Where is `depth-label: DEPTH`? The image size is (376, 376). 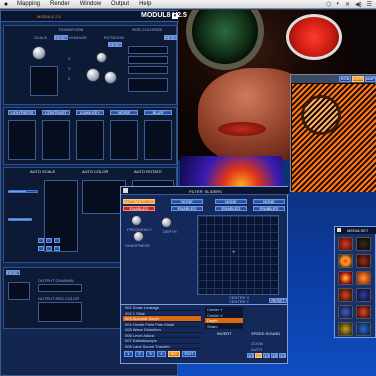
depth-label: DEPTH is located at coordinates (170, 231).